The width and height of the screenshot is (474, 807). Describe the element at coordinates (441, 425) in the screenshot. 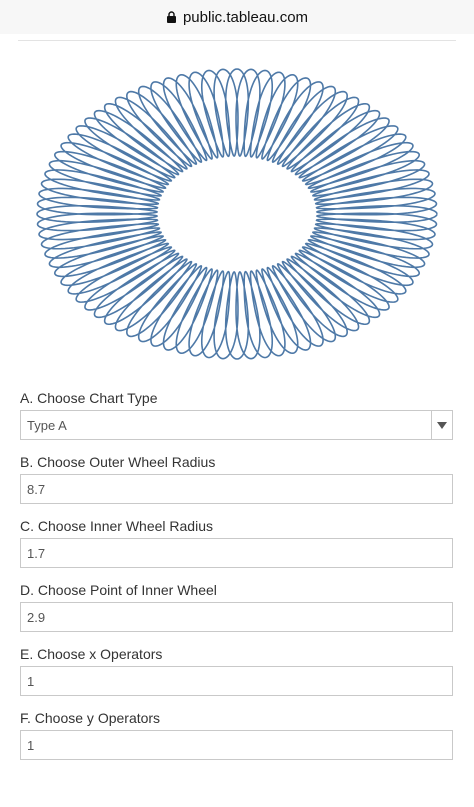

I see `dropdown-arrow-icon` at that location.